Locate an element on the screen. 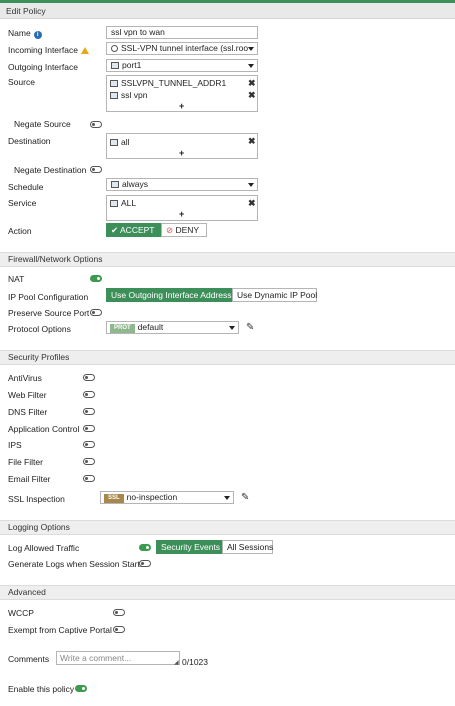 This screenshot has height=706, width=455. application-control-label: Application Control is located at coordinates (44, 429).